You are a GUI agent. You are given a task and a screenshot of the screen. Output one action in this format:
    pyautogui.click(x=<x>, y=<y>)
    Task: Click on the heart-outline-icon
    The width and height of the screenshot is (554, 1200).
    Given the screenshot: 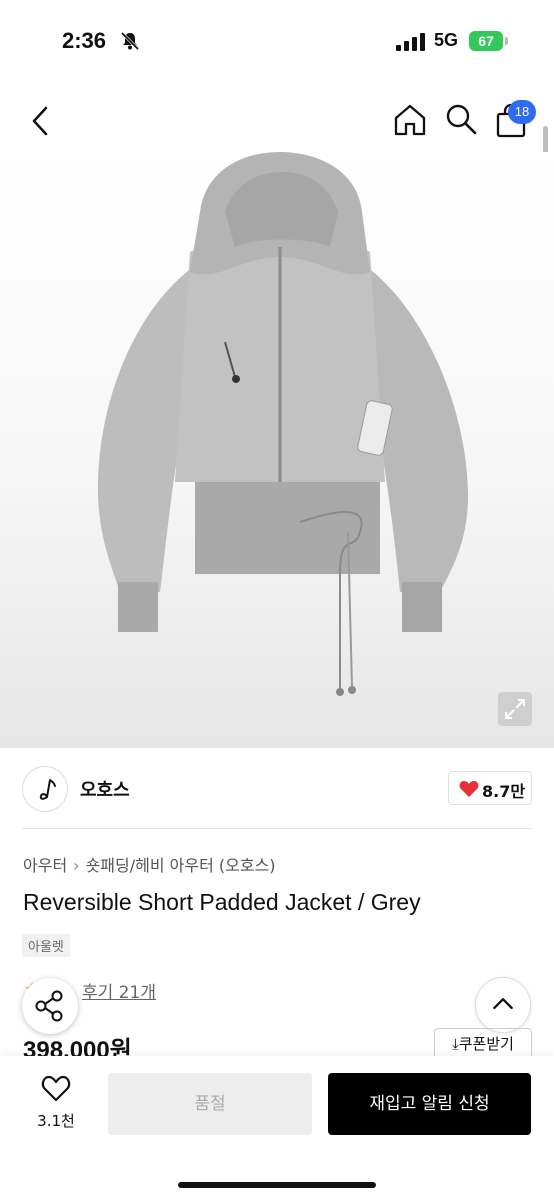 What is the action you would take?
    pyautogui.click(x=56, y=1088)
    